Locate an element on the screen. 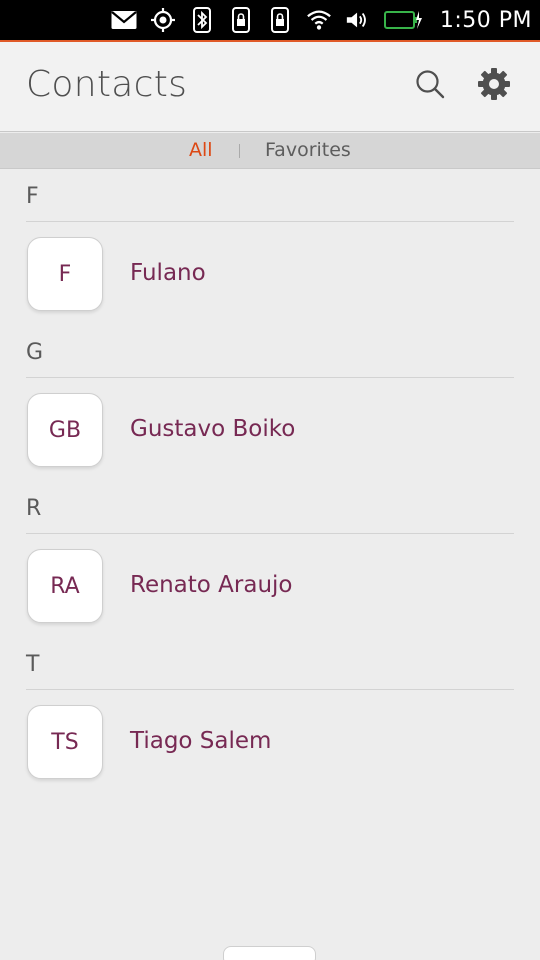  section-header: T is located at coordinates (270, 664).